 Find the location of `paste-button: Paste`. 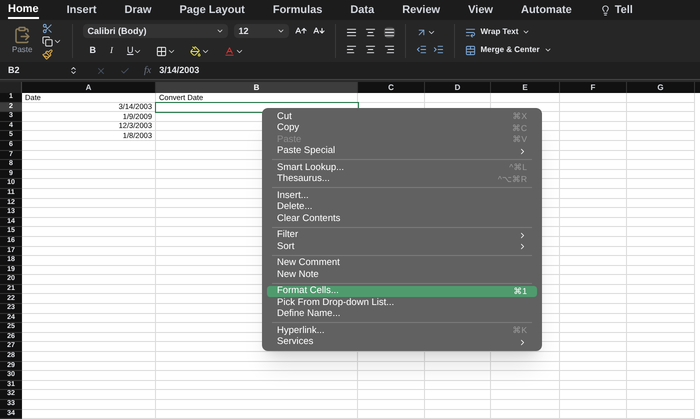

paste-button: Paste is located at coordinates (22, 41).